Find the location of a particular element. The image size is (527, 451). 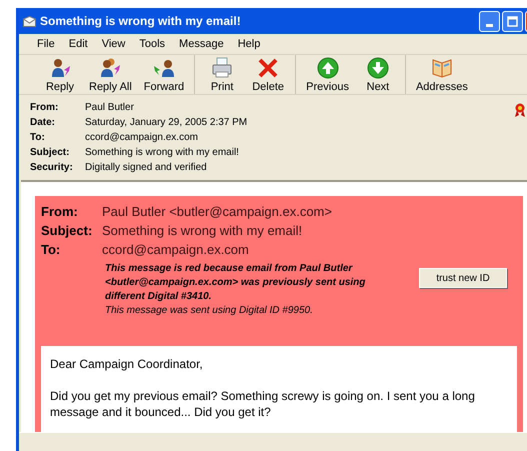

person-arrow-icon is located at coordinates (60, 67).